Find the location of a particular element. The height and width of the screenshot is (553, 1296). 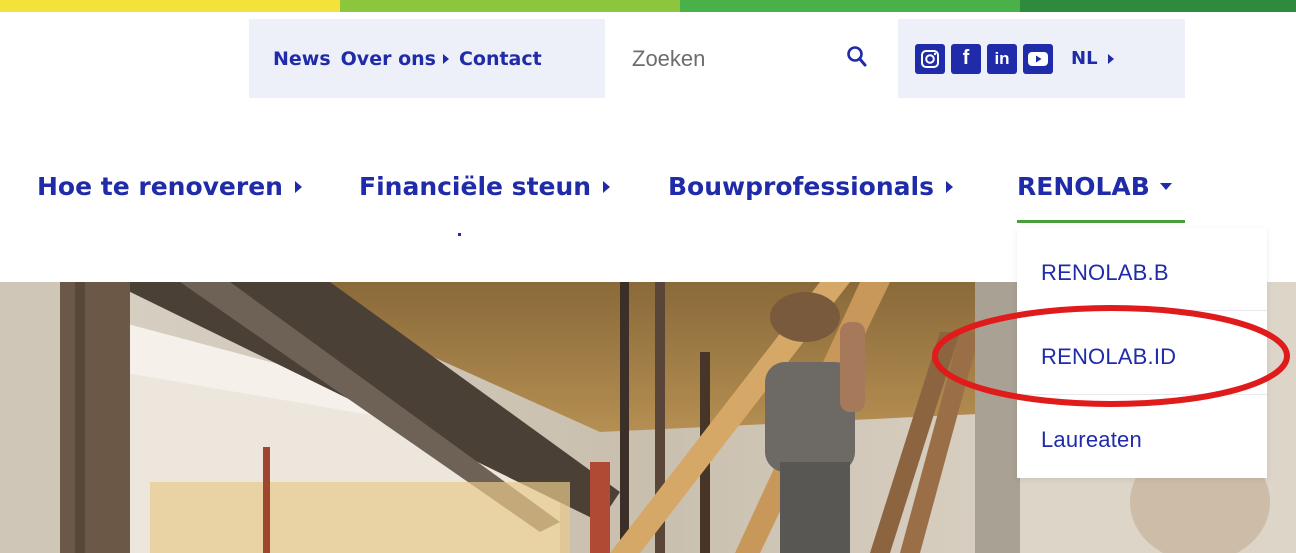

renolab-dropdown-menu: RENOLAB.B RENOLAB.ID Laureaten is located at coordinates (1142, 353).